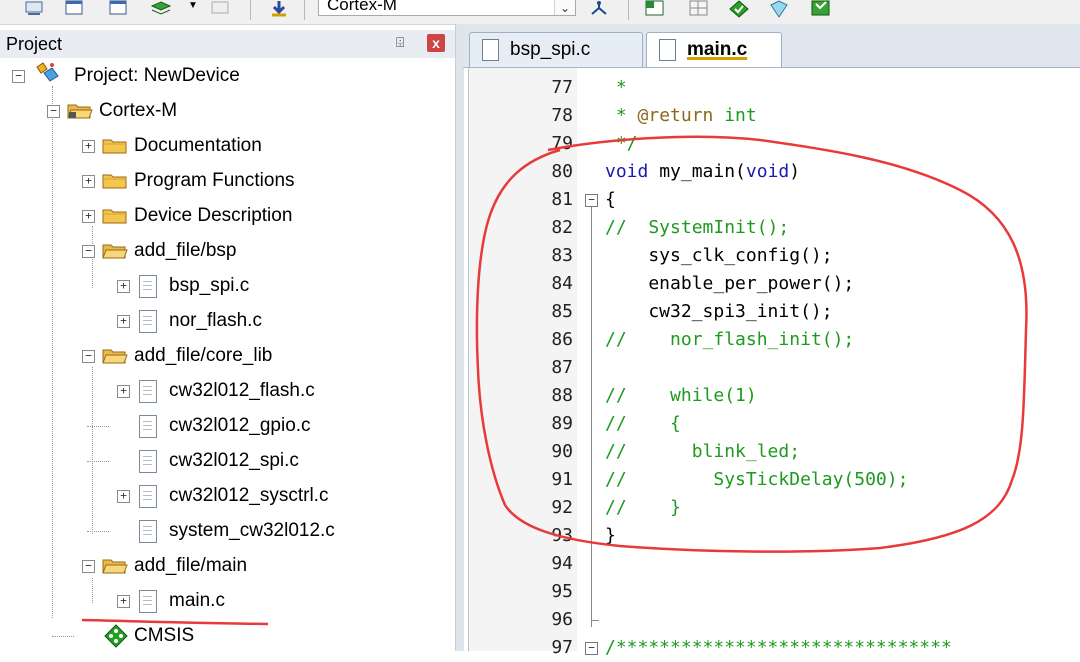 The image size is (1080, 662). I want to click on target-options-icon, so click(599, 9).